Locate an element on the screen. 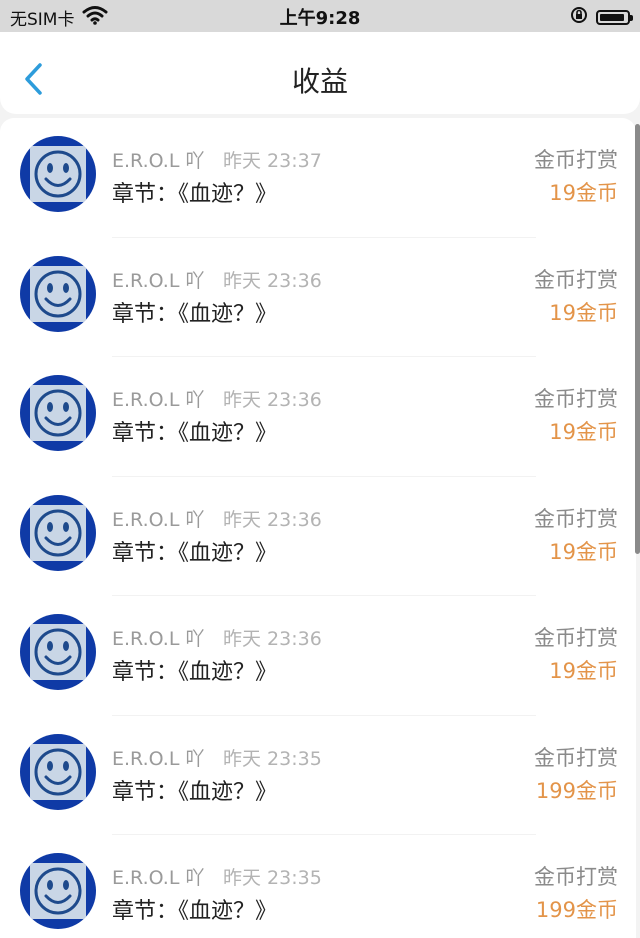 This screenshot has height=938, width=640. page-title: 收益 is located at coordinates (319, 81).